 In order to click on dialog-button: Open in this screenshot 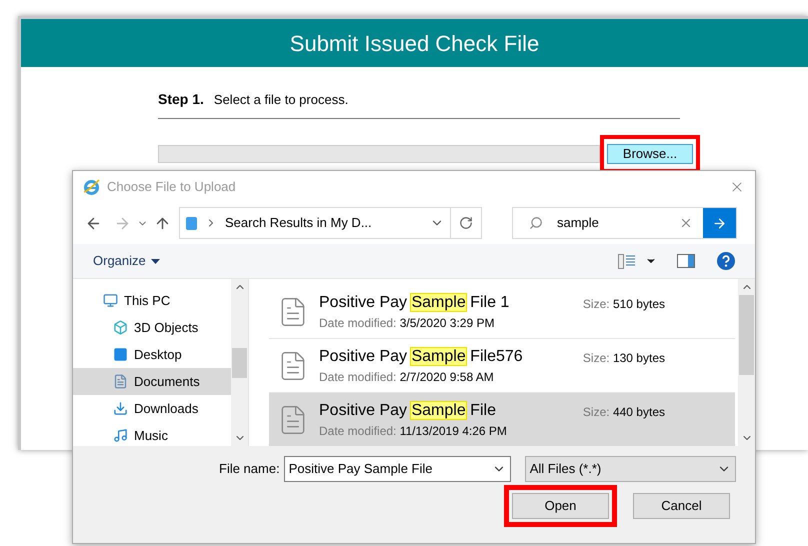, I will do `click(560, 506)`.